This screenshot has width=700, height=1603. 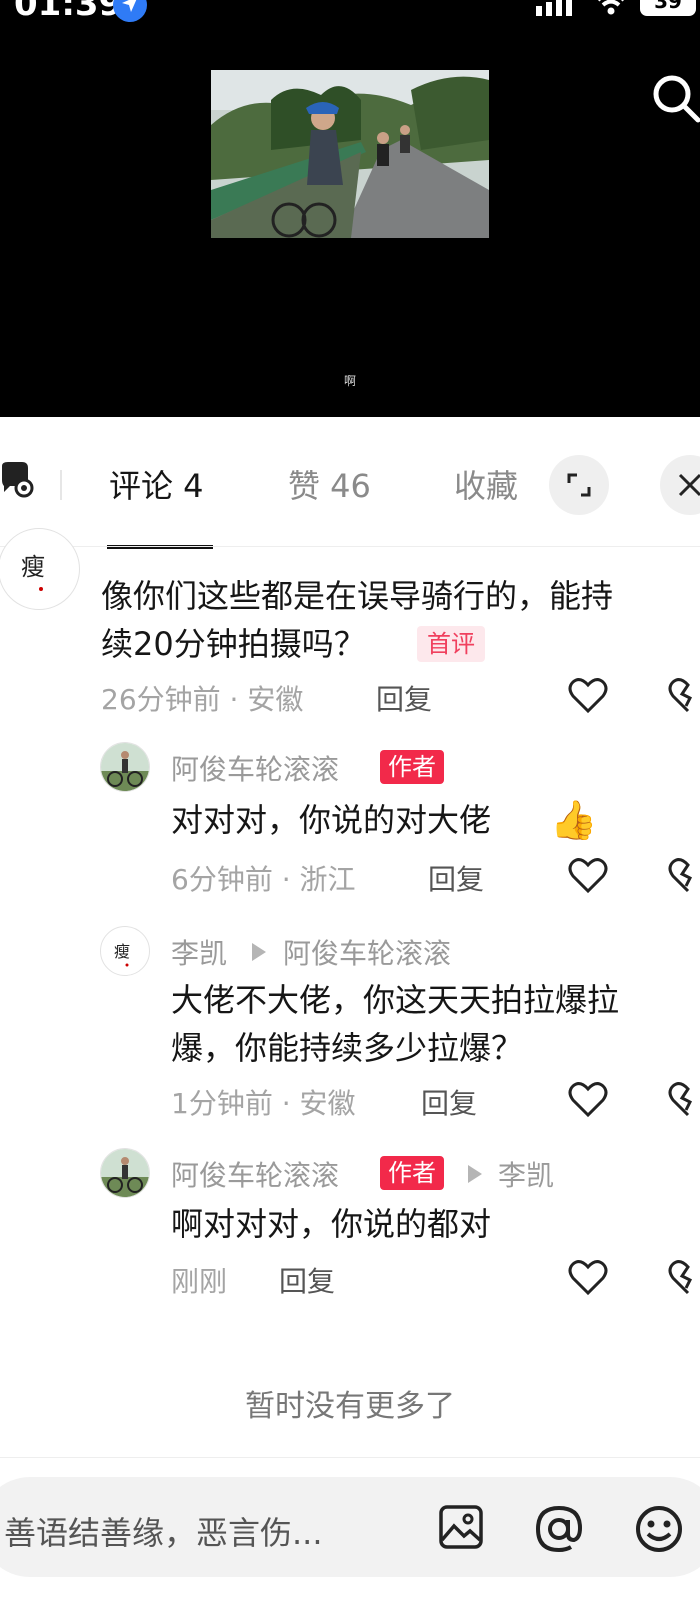 What do you see at coordinates (486, 486) in the screenshot?
I see `tab-favorites: 收藏` at bounding box center [486, 486].